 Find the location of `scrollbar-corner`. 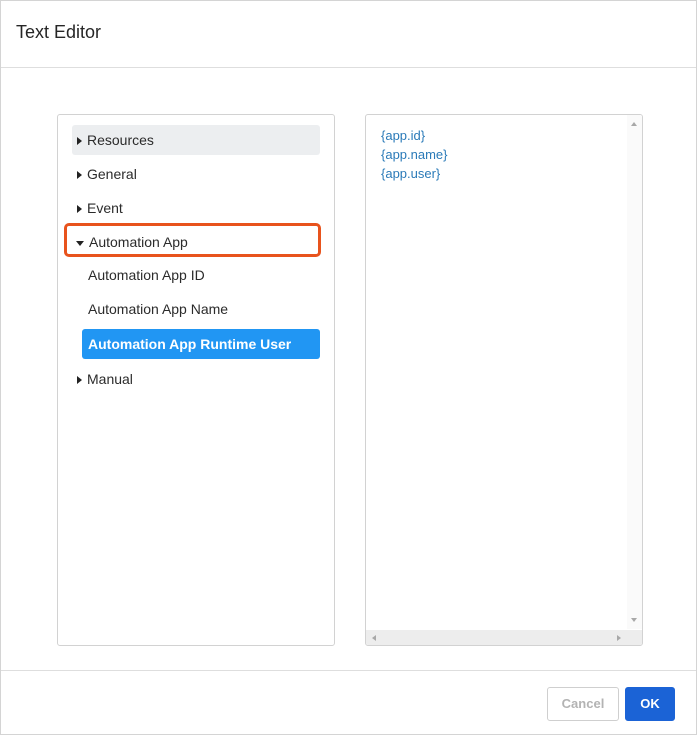

scrollbar-corner is located at coordinates (634, 637).